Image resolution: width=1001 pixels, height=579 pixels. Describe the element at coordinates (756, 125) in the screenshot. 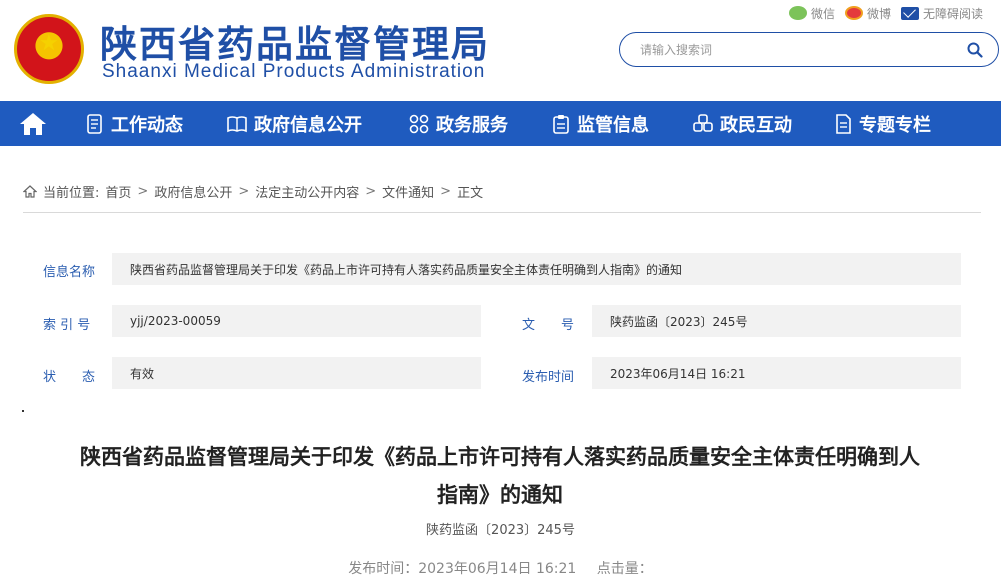

I see `nav-item-label: 政民互动` at that location.